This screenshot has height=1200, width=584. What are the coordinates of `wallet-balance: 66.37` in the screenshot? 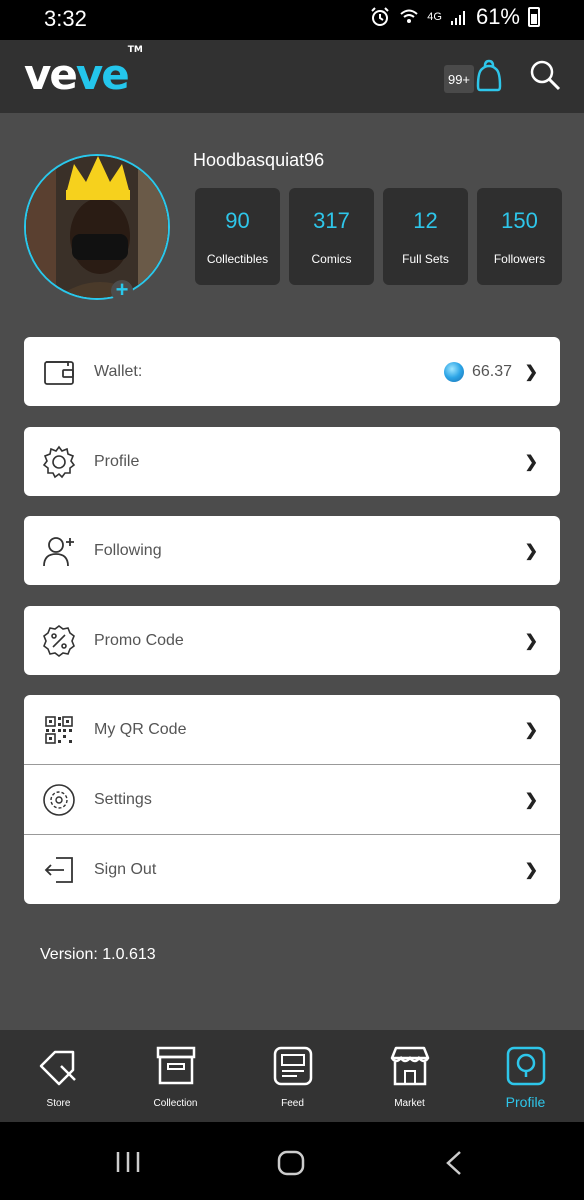 It's located at (477, 371).